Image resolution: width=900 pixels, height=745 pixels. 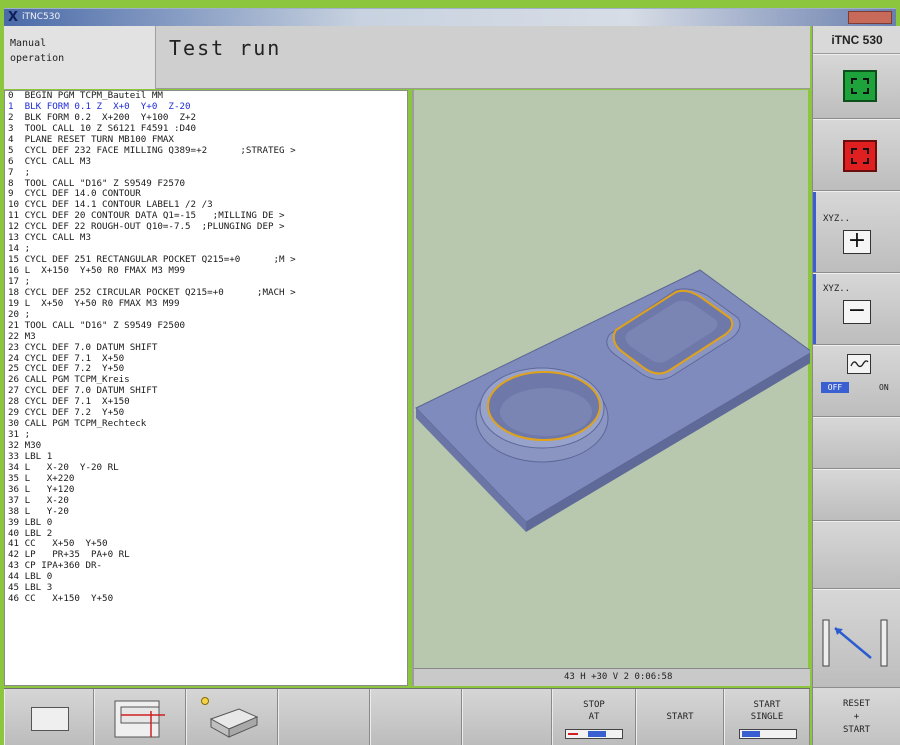 I want to click on softkey-speed-slider, so click(x=856, y=638).